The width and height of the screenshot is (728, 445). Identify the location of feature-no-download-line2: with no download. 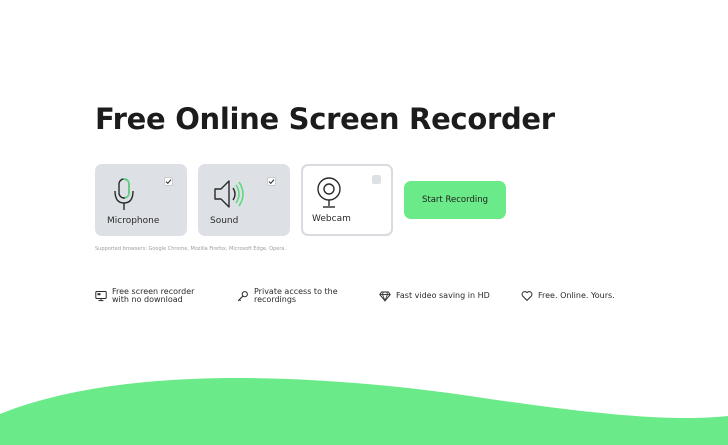
(147, 299).